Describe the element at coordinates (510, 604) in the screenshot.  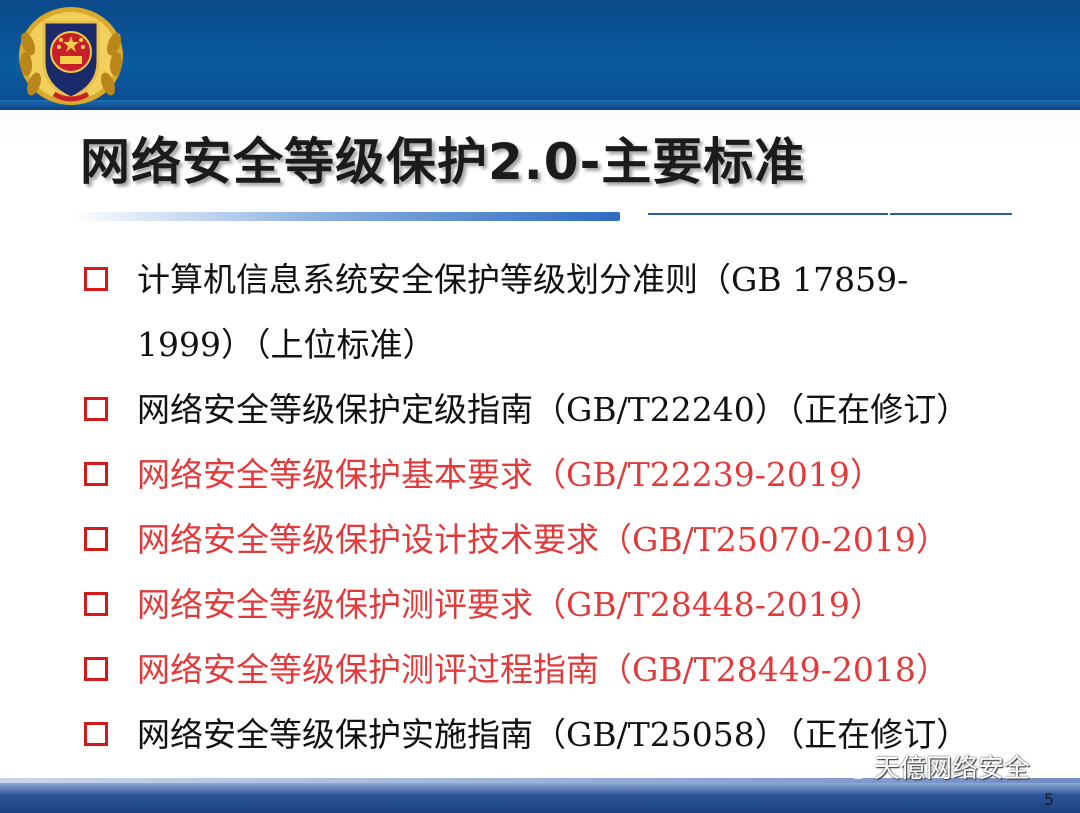
I see `list-item-text: 网络安全等级保护测评要求（GB/T28448-2019）` at that location.